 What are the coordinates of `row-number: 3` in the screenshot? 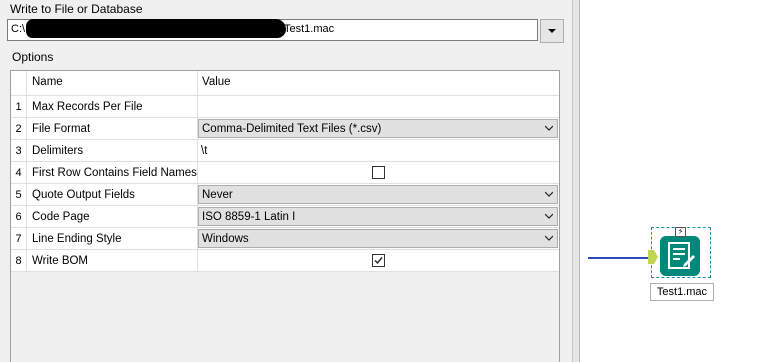 It's located at (19, 150).